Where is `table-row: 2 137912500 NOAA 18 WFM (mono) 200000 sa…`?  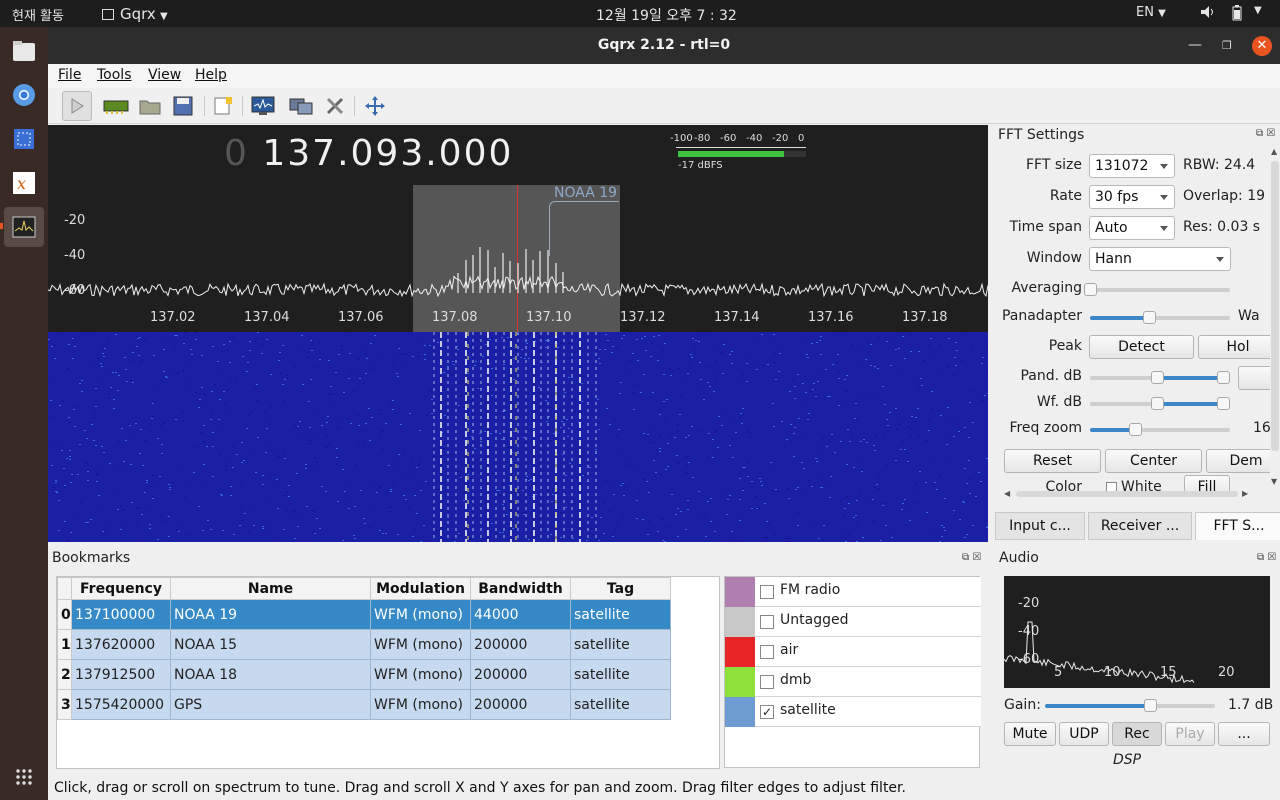 table-row: 2 137912500 NOAA 18 WFM (mono) 200000 sa… is located at coordinates (364, 674).